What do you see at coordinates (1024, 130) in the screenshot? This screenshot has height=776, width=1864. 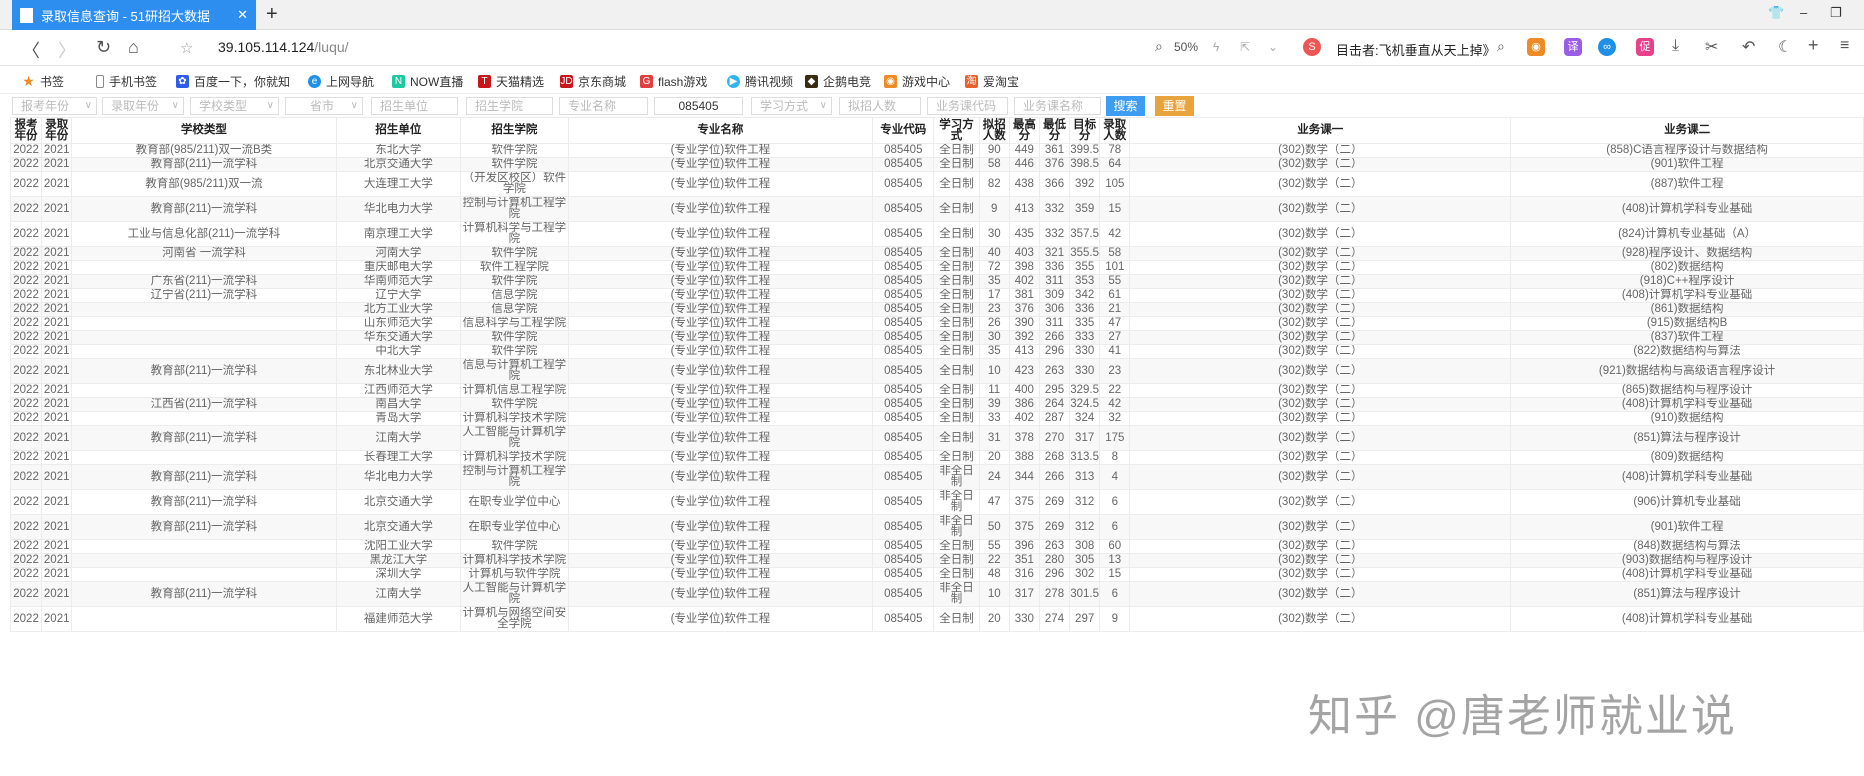 I see `column-header: 最高分` at bounding box center [1024, 130].